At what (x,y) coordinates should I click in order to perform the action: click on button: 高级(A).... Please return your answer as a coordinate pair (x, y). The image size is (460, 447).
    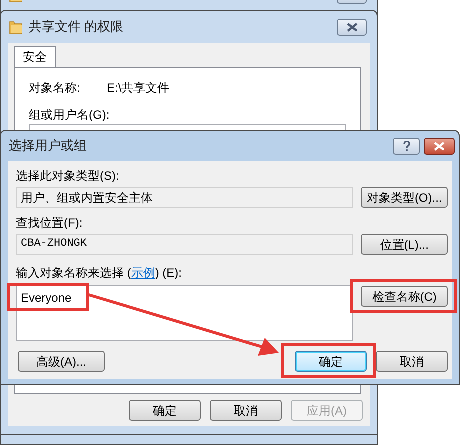
    Looking at the image, I should click on (61, 361).